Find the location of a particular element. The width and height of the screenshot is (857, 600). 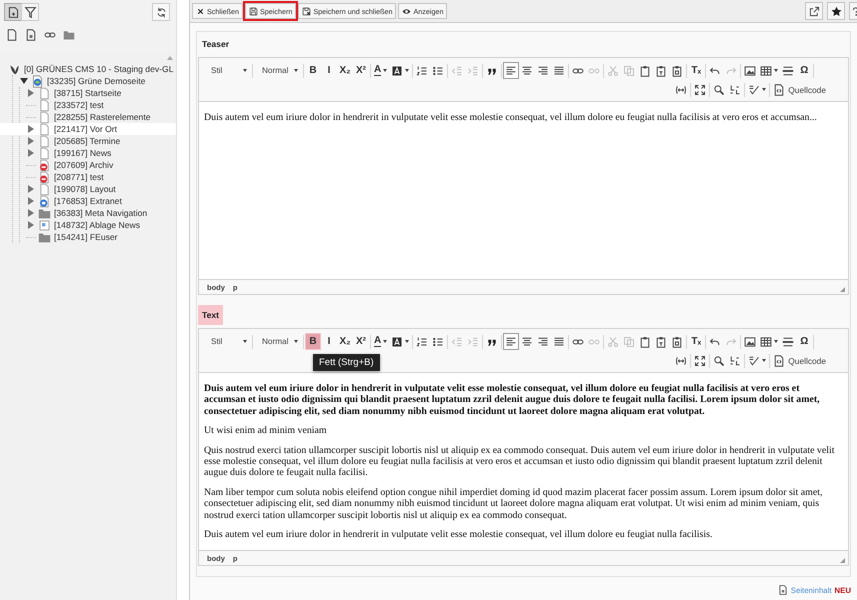

scissors-icon is located at coordinates (613, 342).